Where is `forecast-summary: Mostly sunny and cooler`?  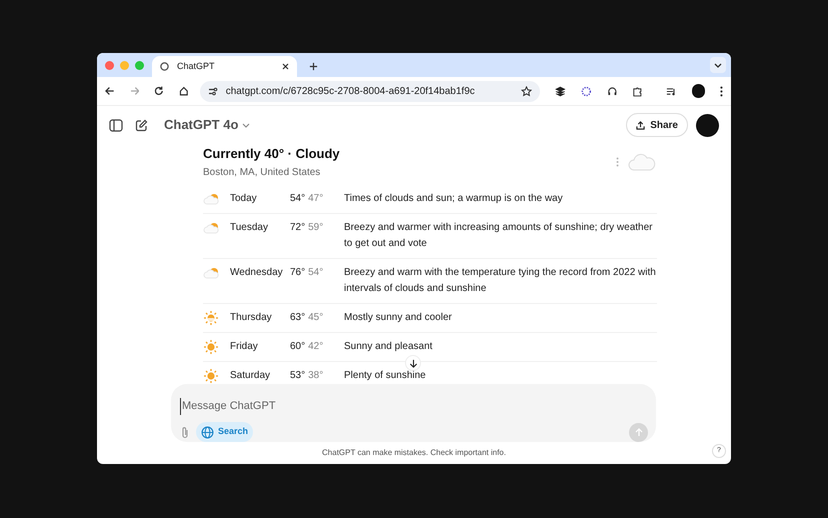 forecast-summary: Mostly sunny and cooler is located at coordinates (398, 318).